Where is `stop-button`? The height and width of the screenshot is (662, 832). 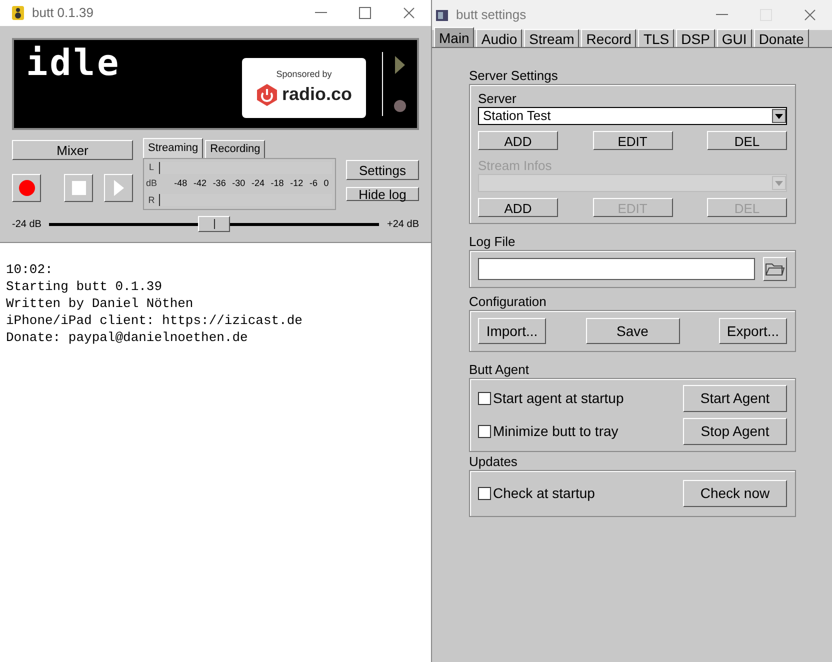
stop-button is located at coordinates (78, 188).